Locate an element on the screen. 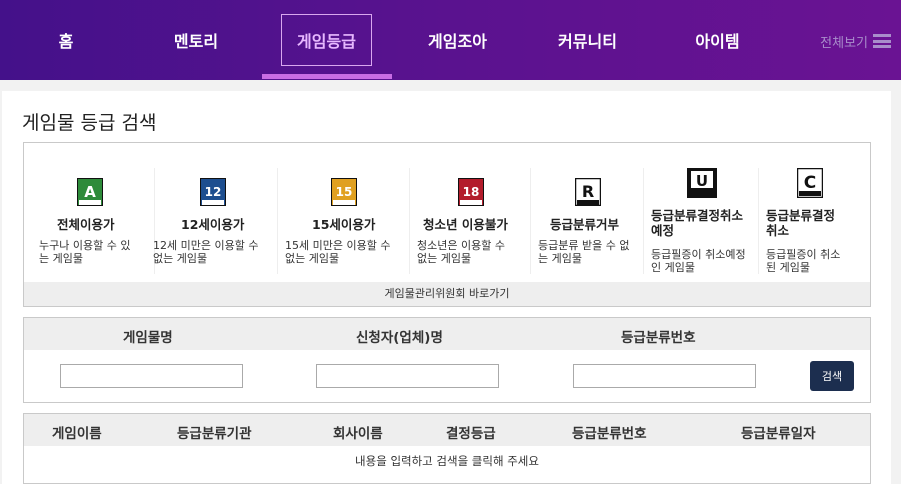  applicant-input is located at coordinates (407, 376).